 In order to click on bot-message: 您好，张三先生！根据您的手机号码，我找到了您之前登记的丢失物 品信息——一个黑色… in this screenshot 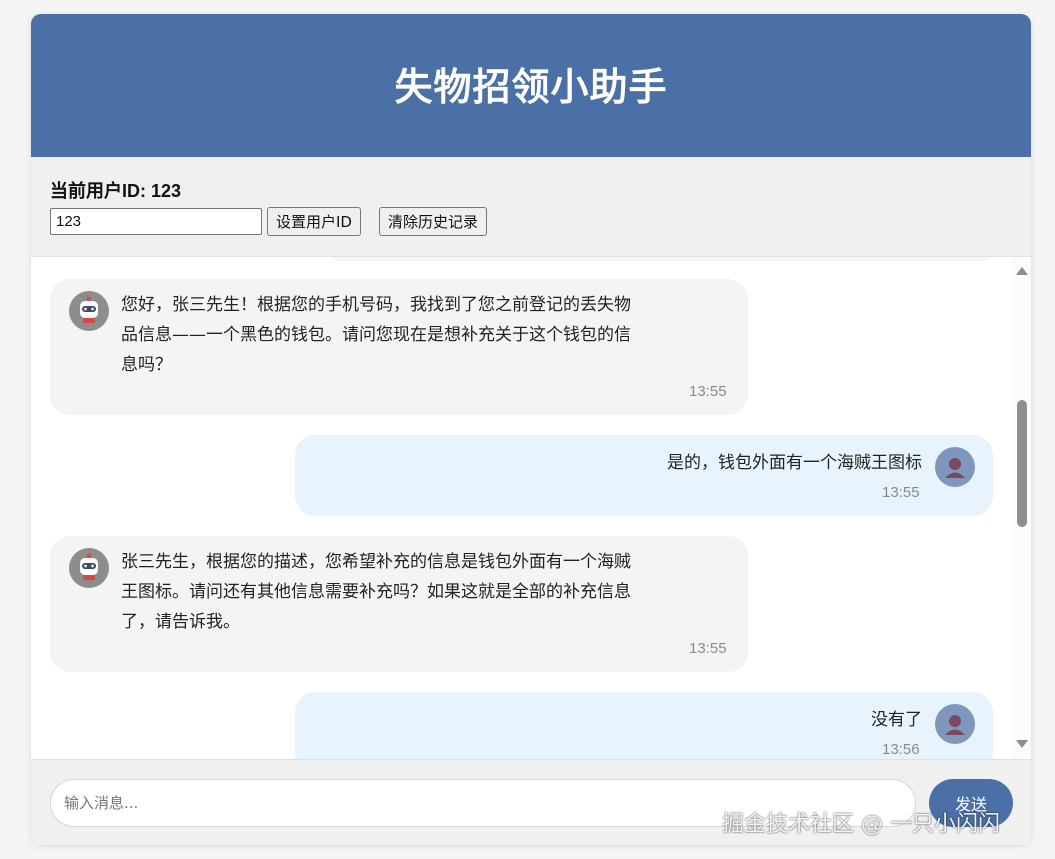, I will do `click(399, 347)`.